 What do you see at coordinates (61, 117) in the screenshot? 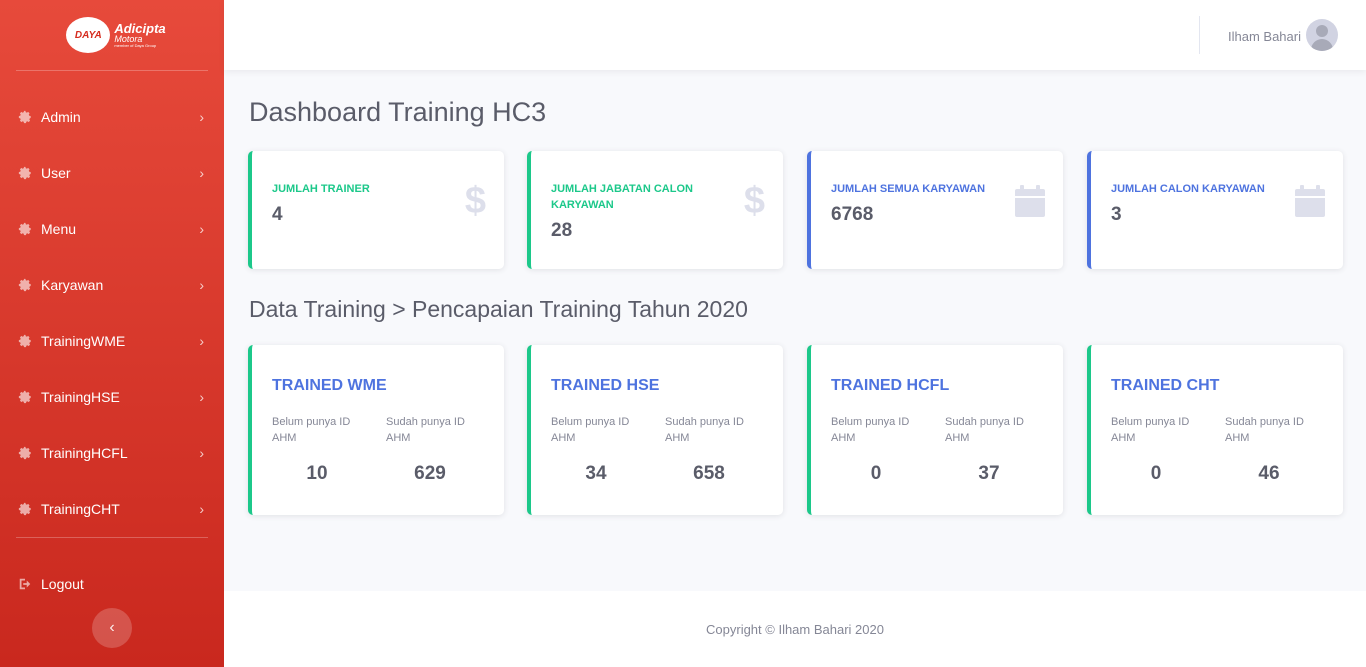
I see `sidebar-item-label: Admin` at bounding box center [61, 117].